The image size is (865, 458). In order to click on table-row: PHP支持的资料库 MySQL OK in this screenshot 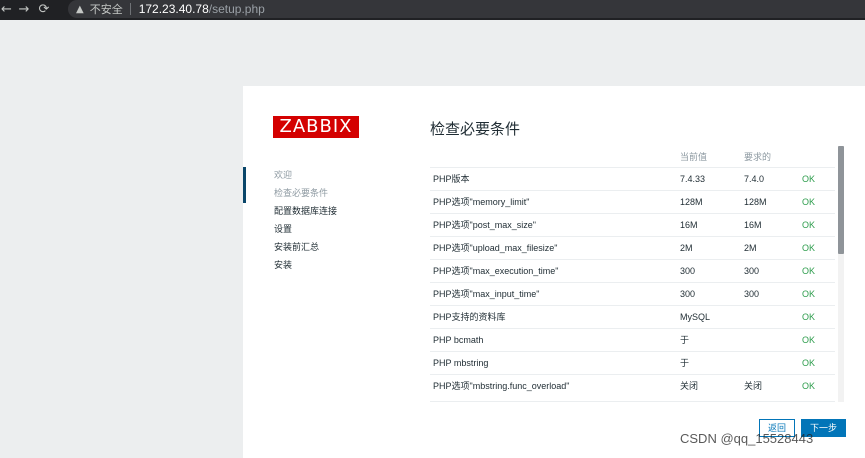, I will do `click(632, 316)`.